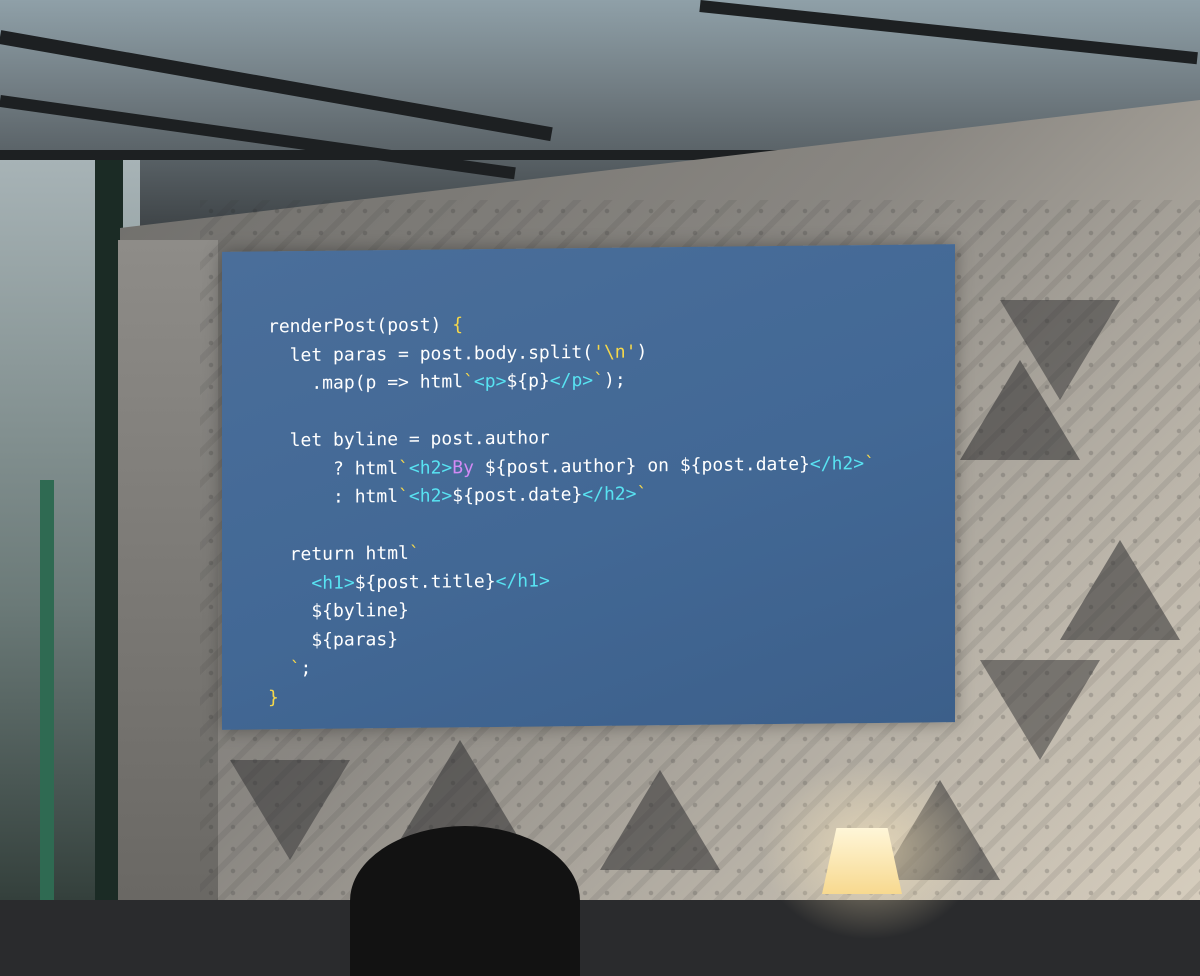  I want to click on code-token: ${p}, so click(528, 381).